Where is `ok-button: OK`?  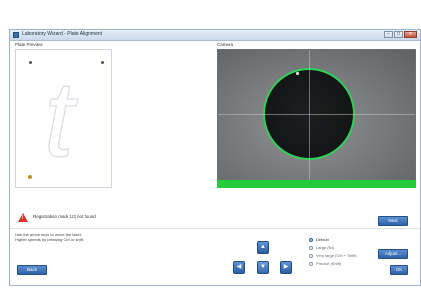 ok-button: OK is located at coordinates (399, 270).